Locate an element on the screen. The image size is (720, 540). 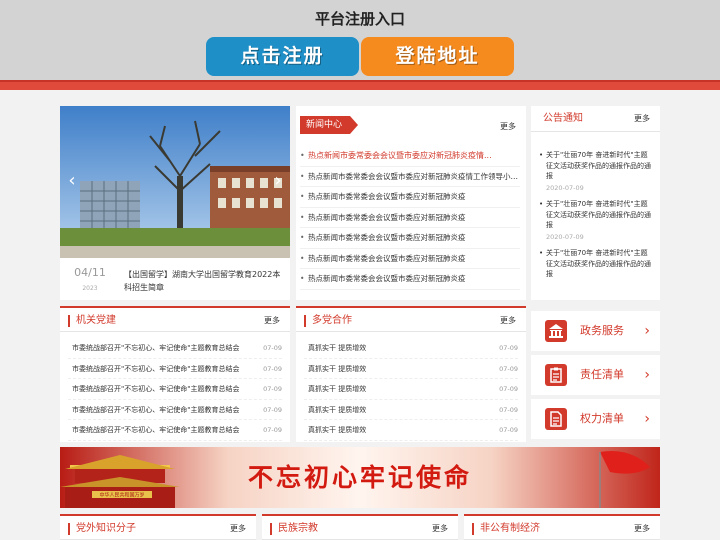
coop-title: 多党合作 is located at coordinates (328, 321).